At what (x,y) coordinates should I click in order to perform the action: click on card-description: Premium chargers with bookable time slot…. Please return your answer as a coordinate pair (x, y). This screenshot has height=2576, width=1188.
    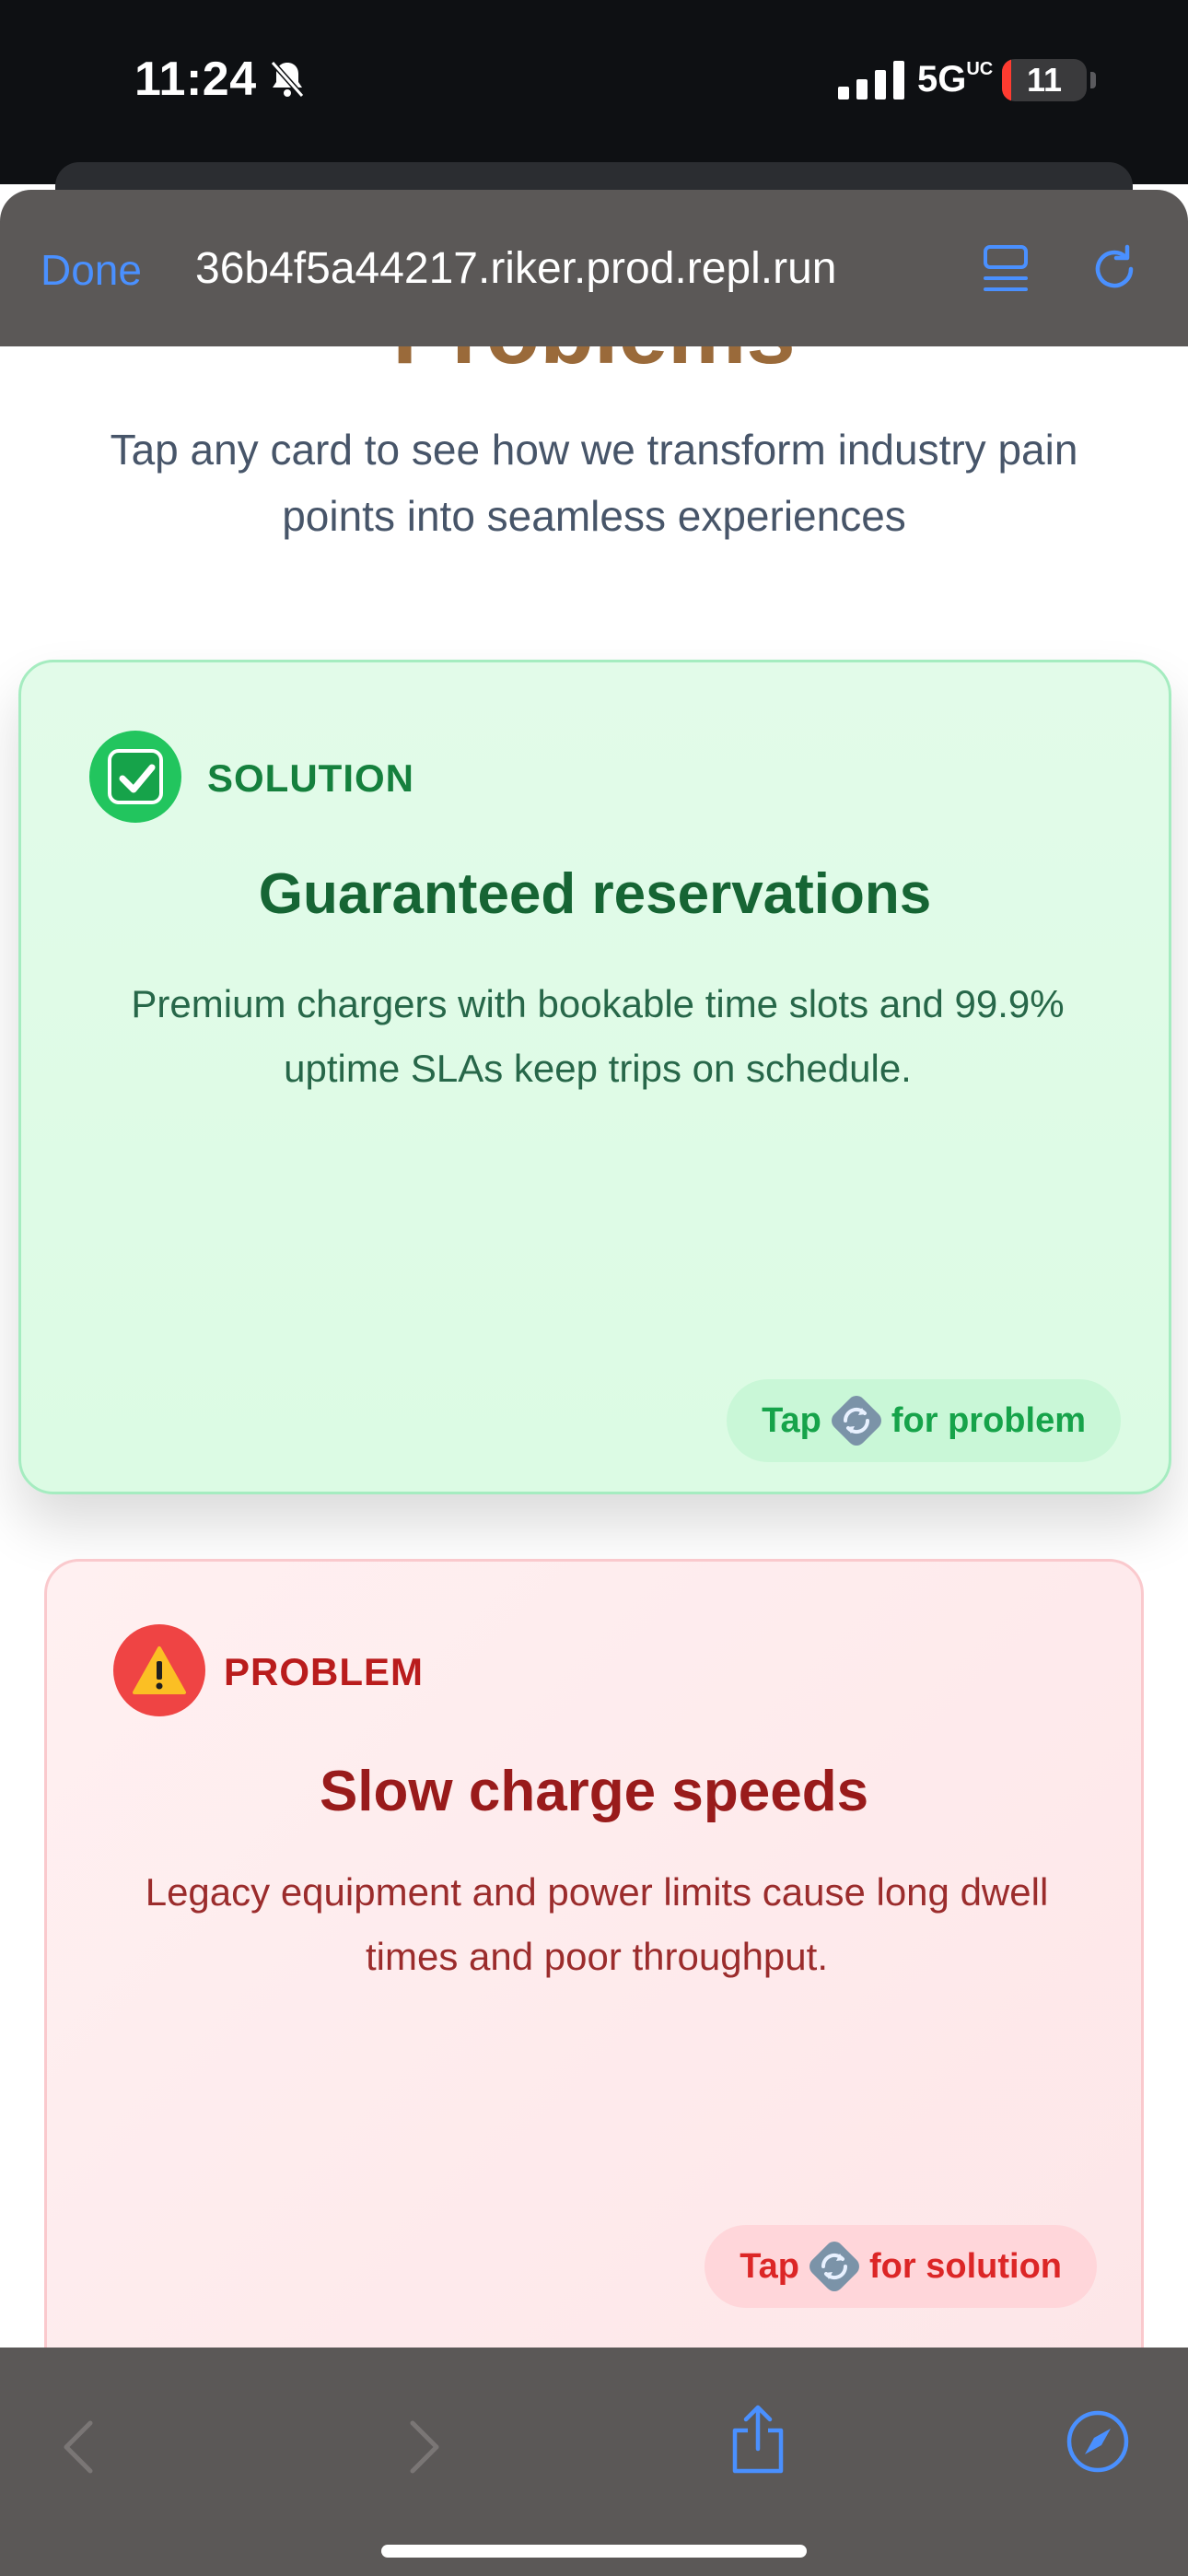
    Looking at the image, I should click on (598, 1036).